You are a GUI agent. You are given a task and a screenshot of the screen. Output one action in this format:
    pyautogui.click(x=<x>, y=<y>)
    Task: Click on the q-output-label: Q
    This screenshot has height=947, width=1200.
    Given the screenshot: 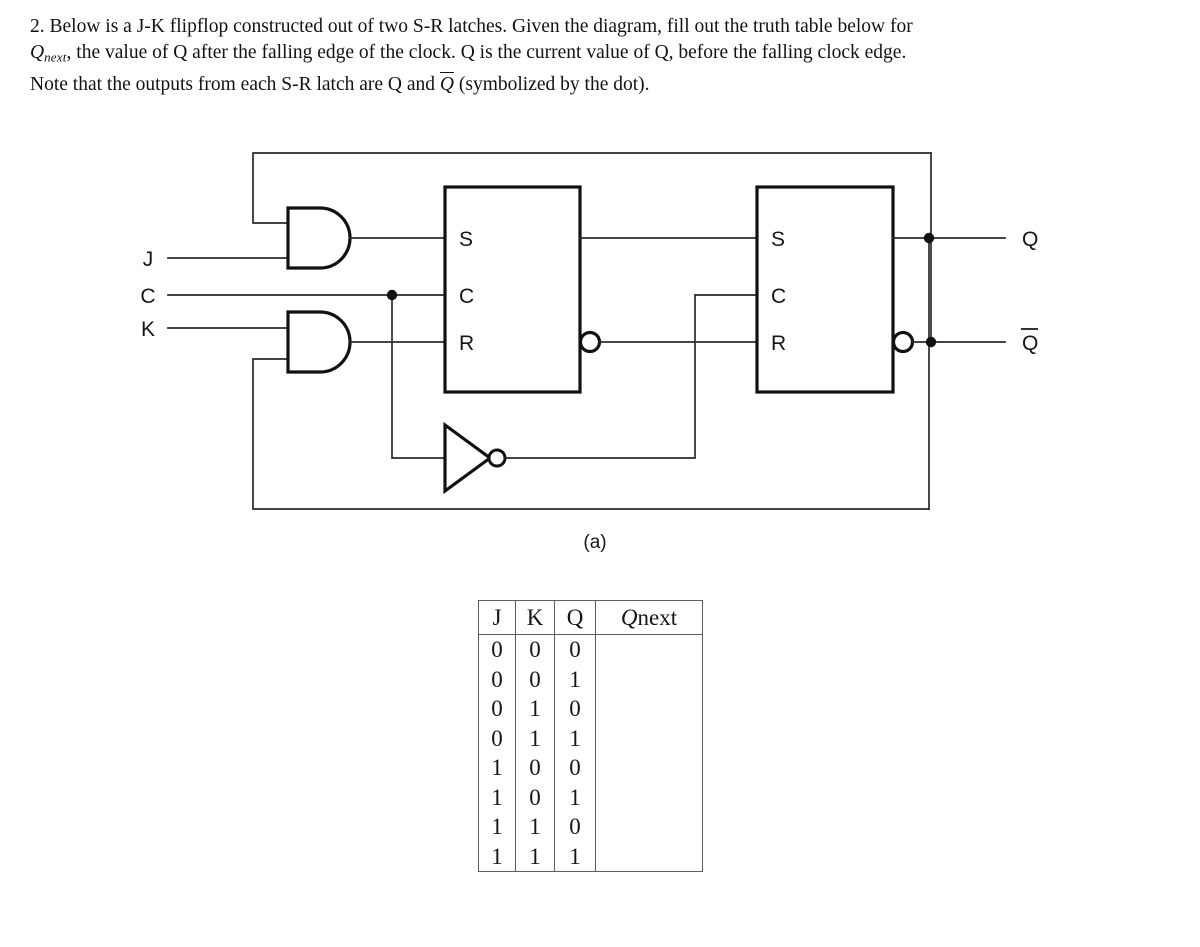 What is the action you would take?
    pyautogui.click(x=1030, y=239)
    